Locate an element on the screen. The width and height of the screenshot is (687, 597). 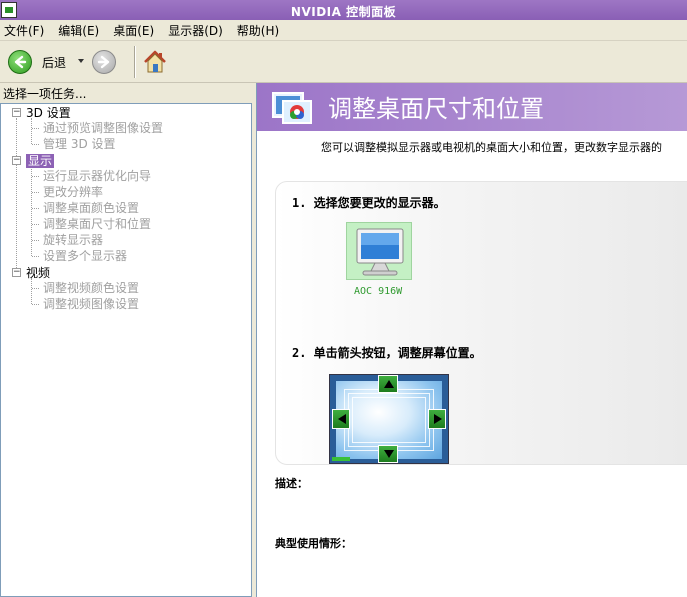
arrow-up-icon is located at coordinates (389, 384).